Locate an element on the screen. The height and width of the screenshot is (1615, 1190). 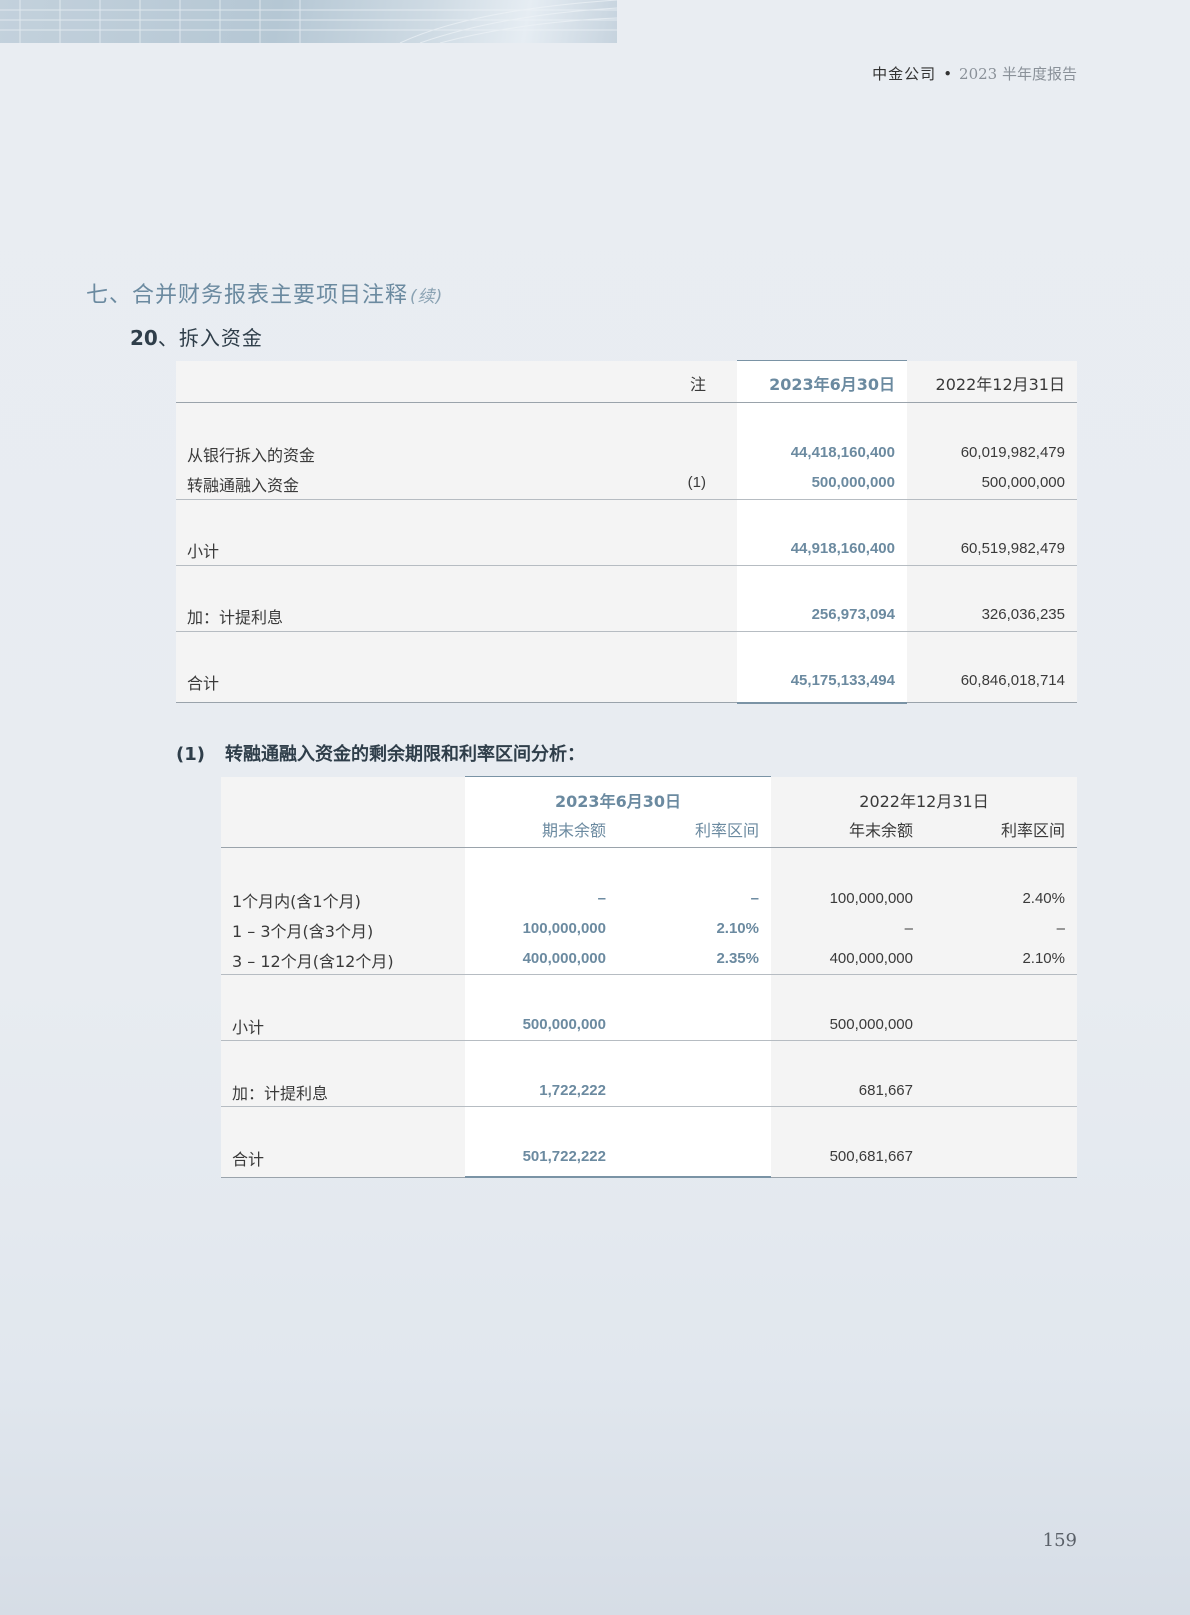
table2-header-rule is located at coordinates (649, 847).